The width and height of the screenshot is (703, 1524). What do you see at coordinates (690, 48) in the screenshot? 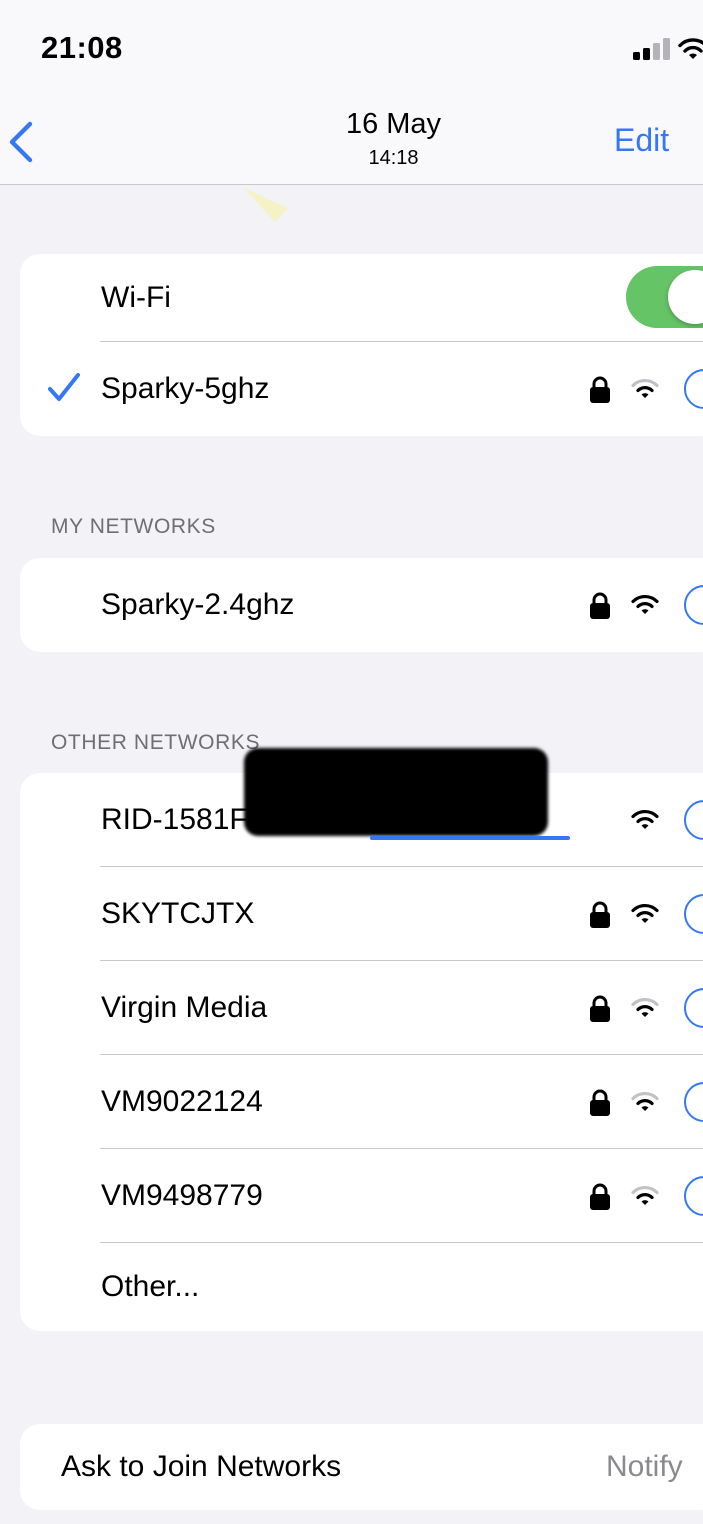
I see `status-wifi-icon` at bounding box center [690, 48].